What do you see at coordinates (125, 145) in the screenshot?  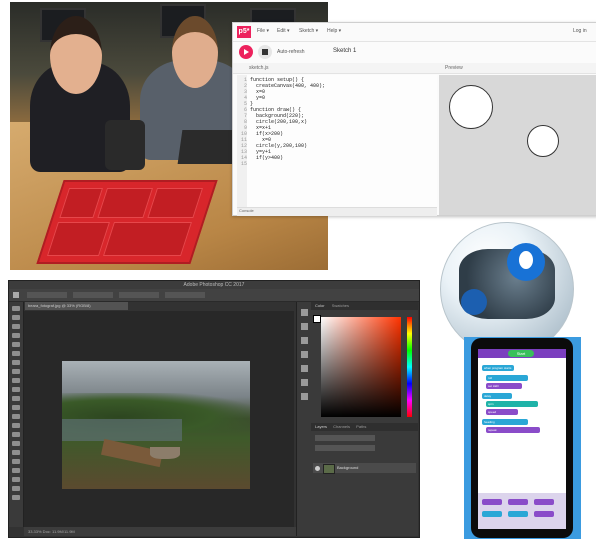 I see `lego-robot` at bounding box center [125, 145].